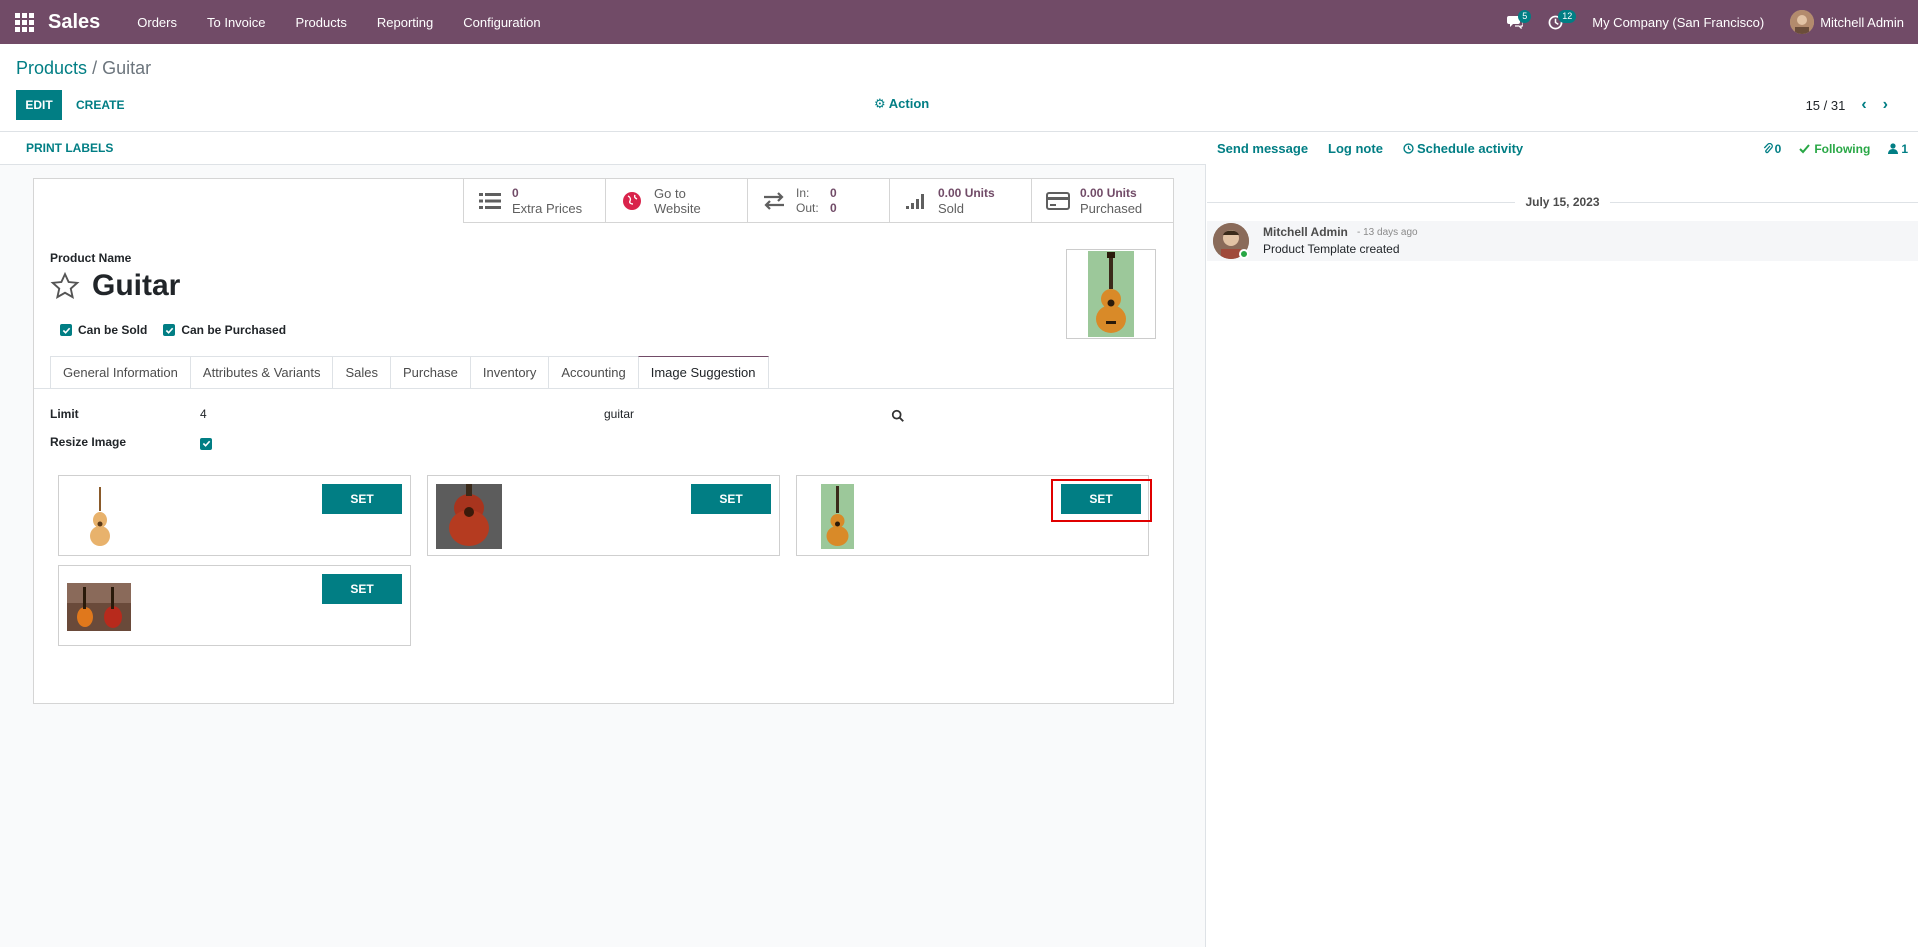 Image resolution: width=1918 pixels, height=947 pixels. I want to click on limit-value: 4, so click(203, 414).